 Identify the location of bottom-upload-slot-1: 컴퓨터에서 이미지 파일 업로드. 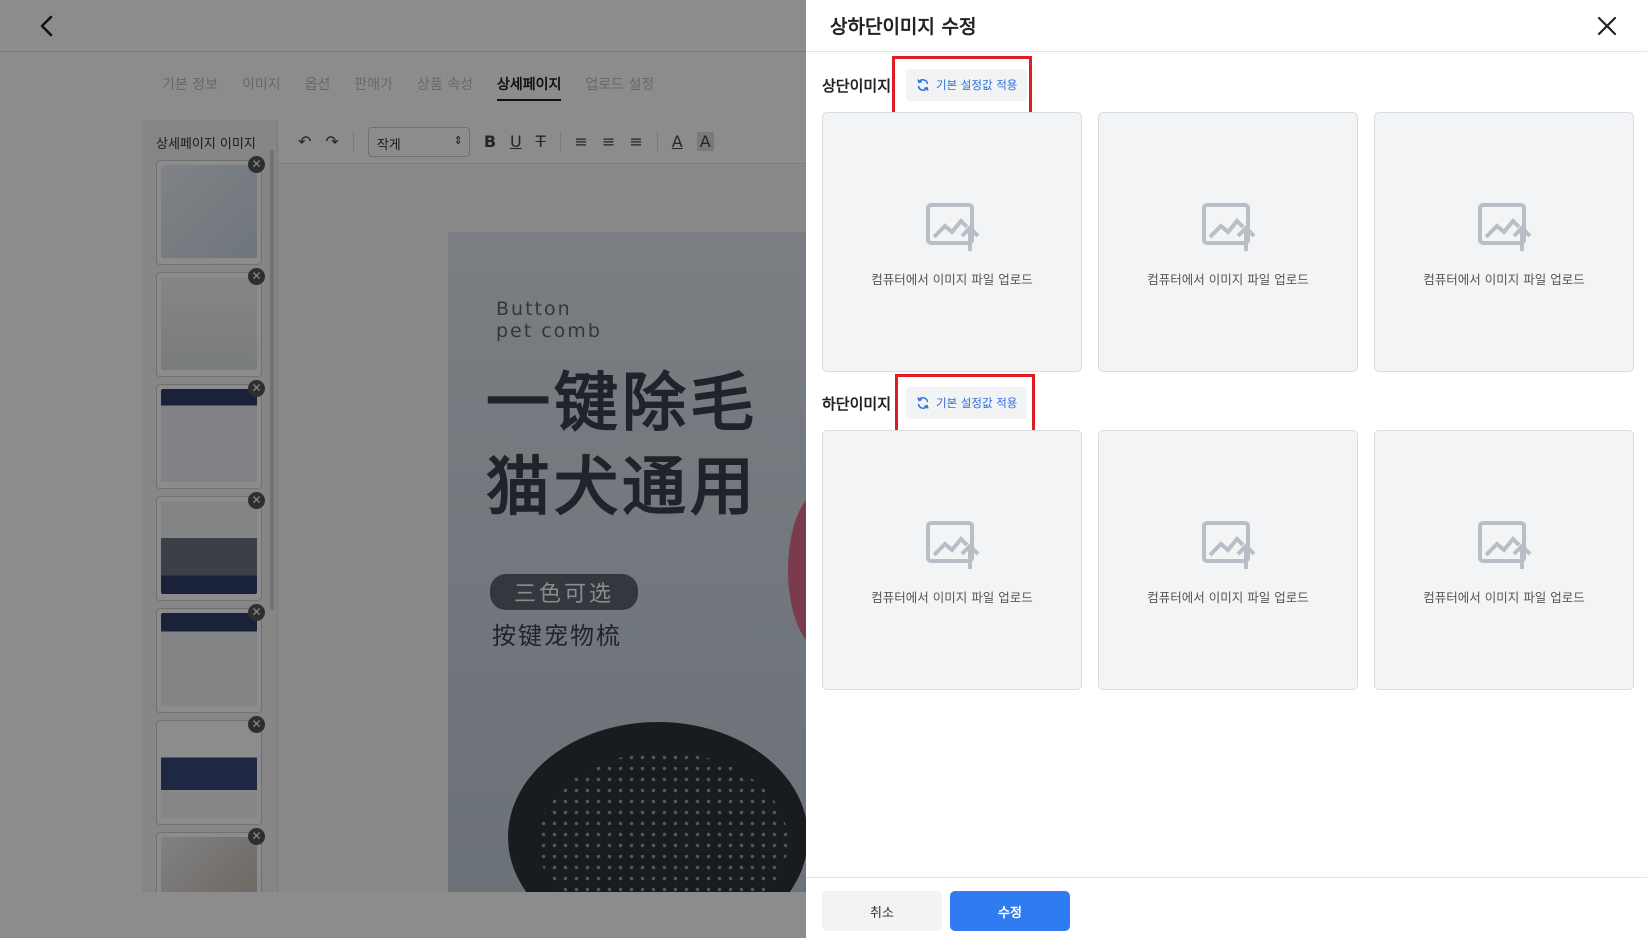
(952, 560).